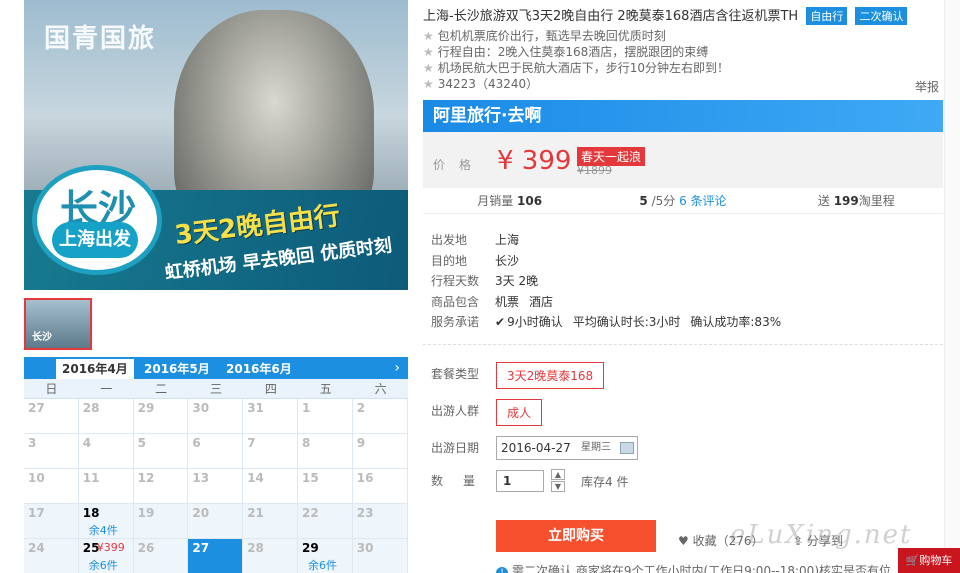 The height and width of the screenshot is (573, 960). Describe the element at coordinates (51, 416) in the screenshot. I see `calendar-day: 27` at that location.